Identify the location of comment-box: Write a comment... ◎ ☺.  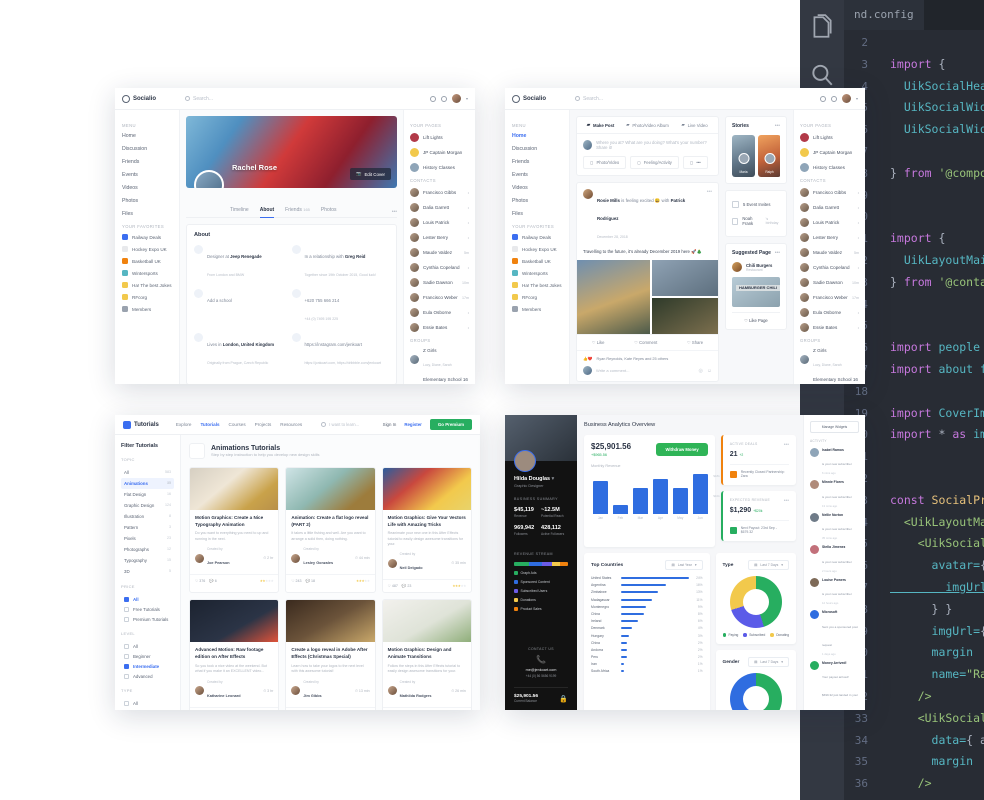
(647, 373).